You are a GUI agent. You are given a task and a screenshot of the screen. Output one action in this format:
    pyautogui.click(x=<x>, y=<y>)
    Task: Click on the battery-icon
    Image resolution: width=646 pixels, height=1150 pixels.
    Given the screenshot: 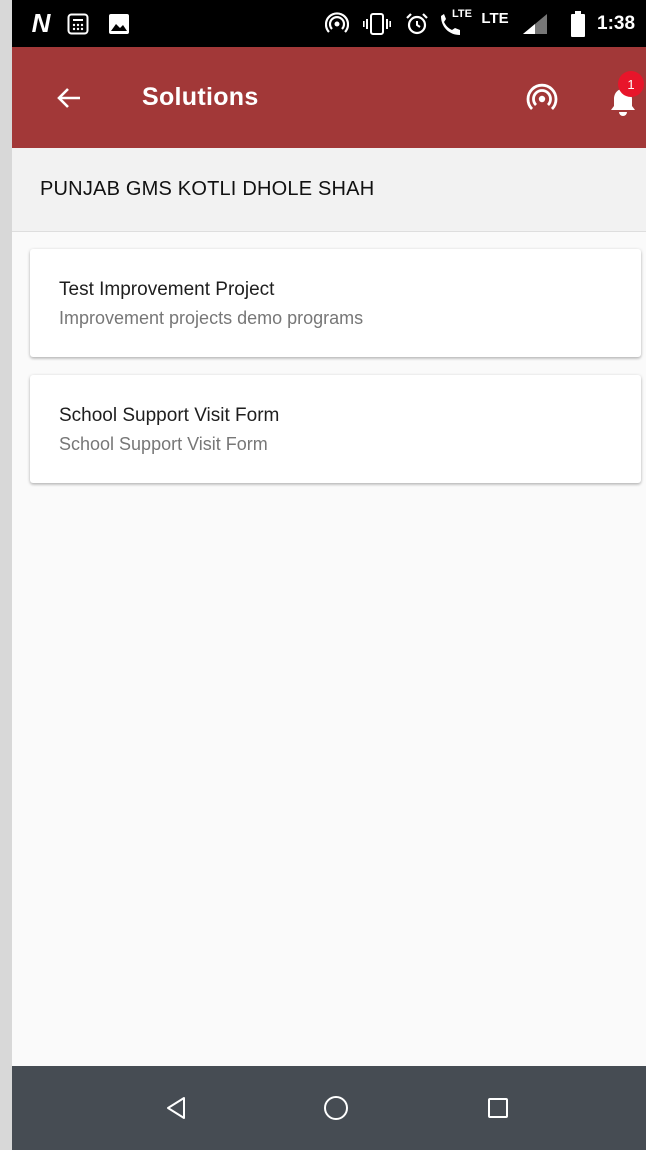 What is the action you would take?
    pyautogui.click(x=578, y=23)
    